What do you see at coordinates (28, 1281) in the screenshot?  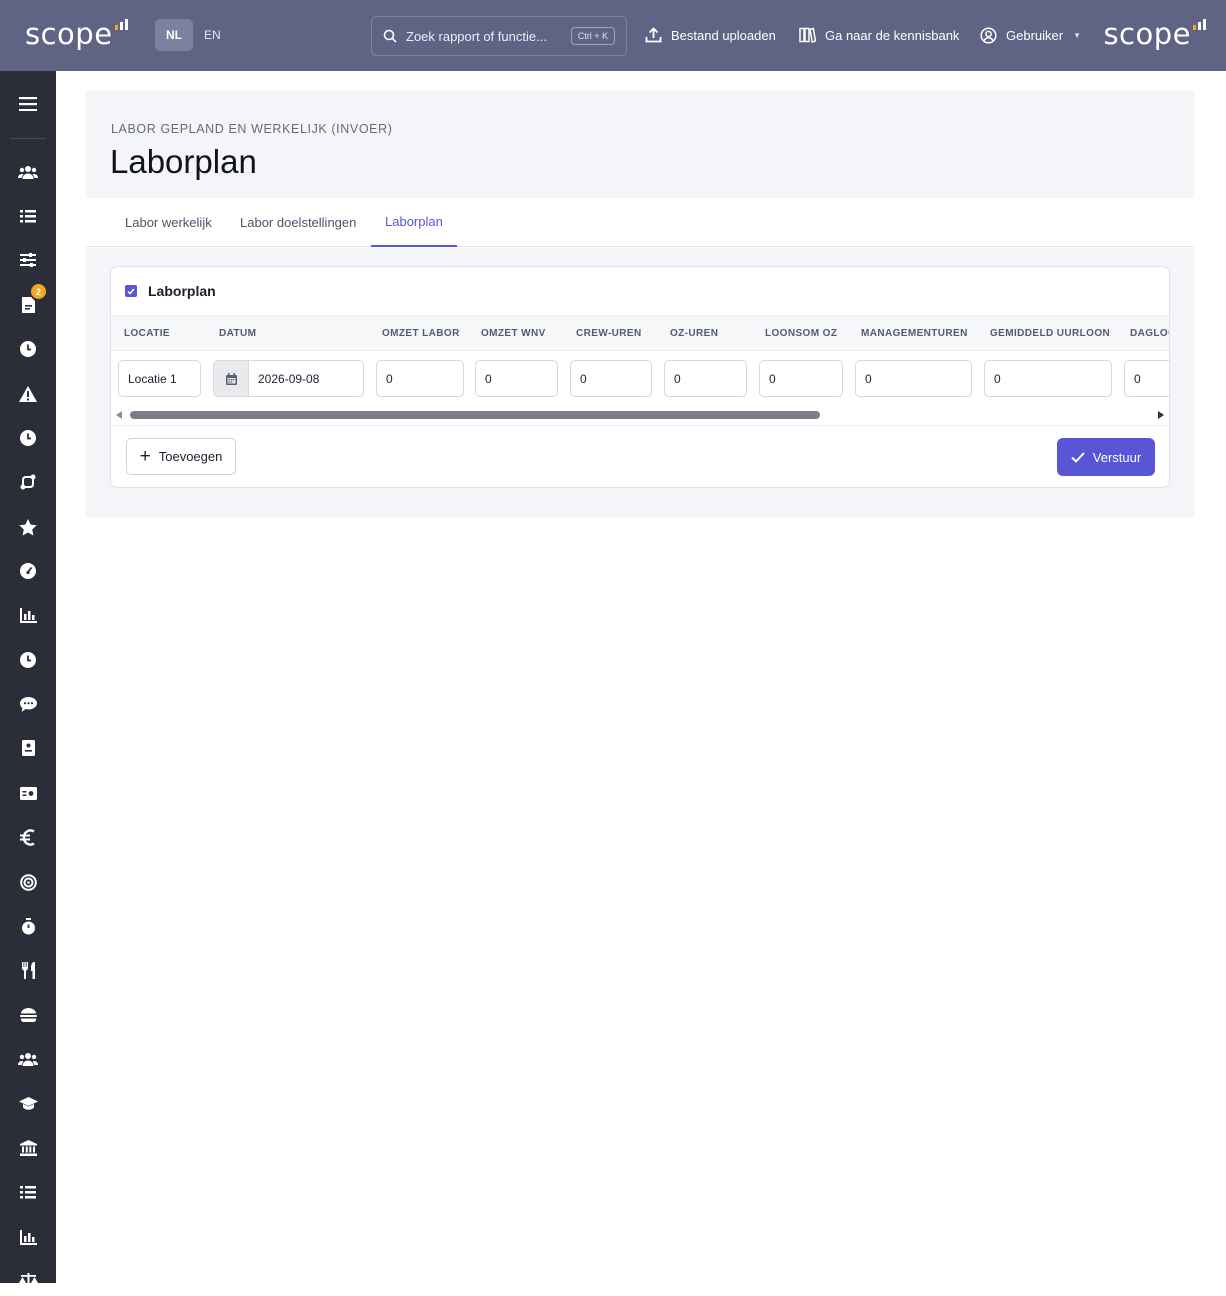 I see `scale-icon` at bounding box center [28, 1281].